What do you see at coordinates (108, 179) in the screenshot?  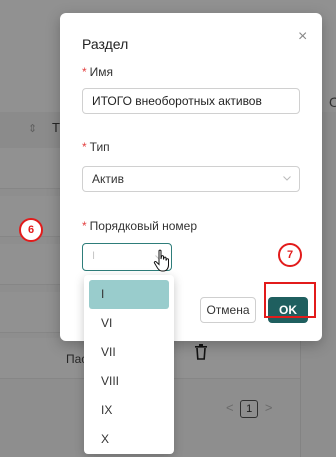 I see `type-select-value: Актив` at bounding box center [108, 179].